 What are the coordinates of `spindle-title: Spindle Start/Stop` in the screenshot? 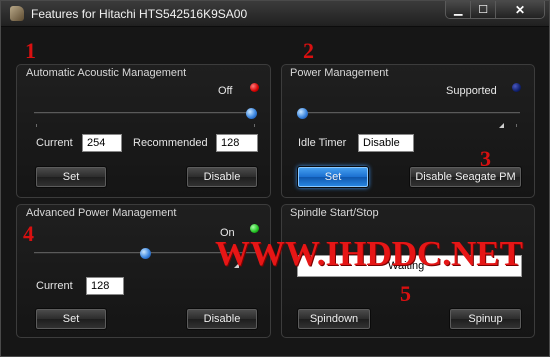 It's located at (334, 213).